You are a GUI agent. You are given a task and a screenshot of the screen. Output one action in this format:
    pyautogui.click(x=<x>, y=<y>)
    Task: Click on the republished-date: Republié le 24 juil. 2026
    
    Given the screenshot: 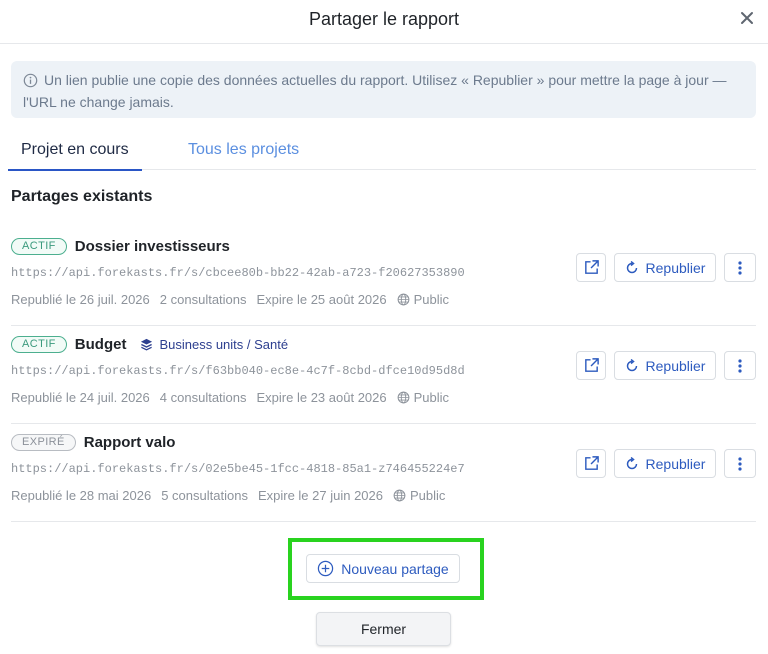 What is the action you would take?
    pyautogui.click(x=80, y=397)
    